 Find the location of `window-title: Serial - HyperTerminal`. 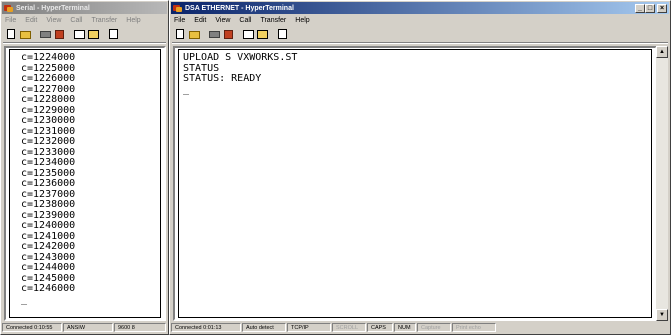

window-title: Serial - HyperTerminal is located at coordinates (53, 8).